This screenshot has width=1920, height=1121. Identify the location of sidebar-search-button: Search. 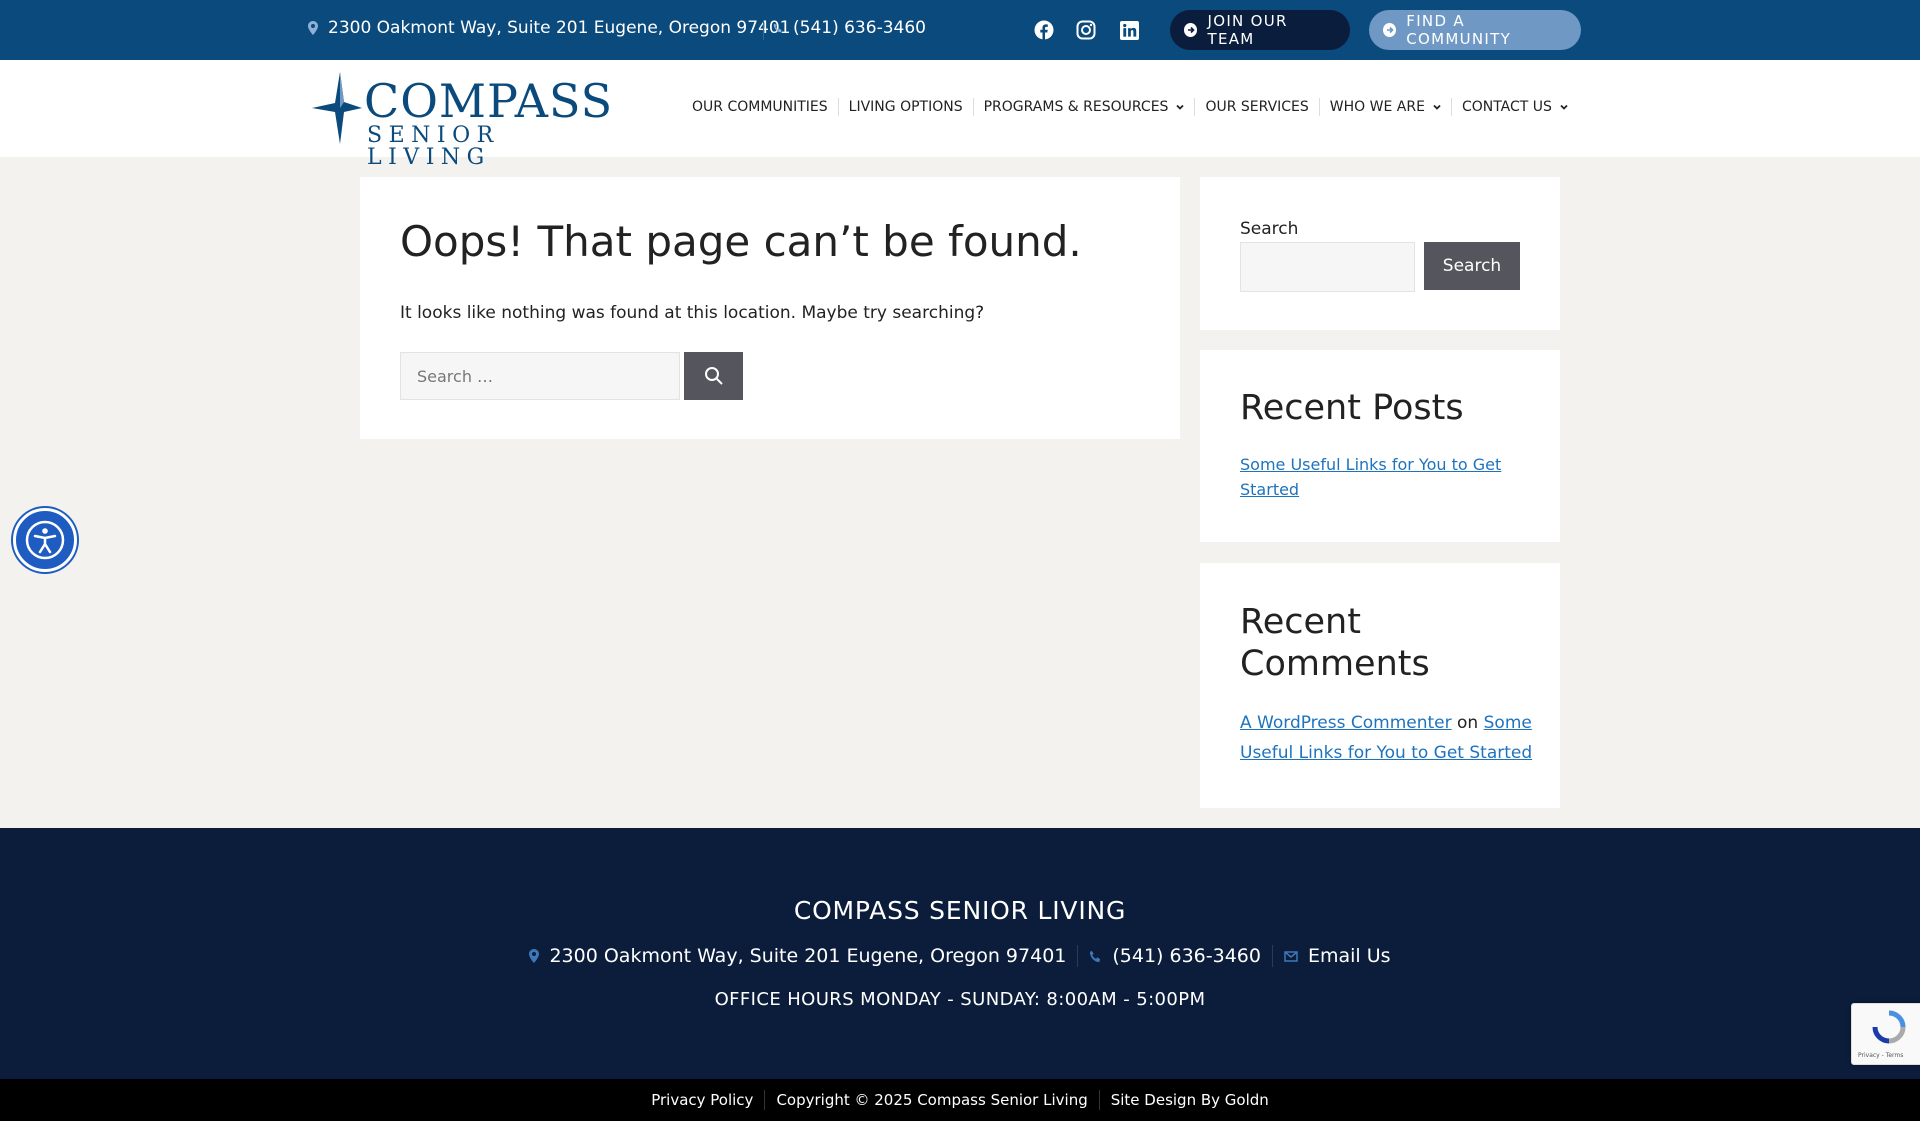
(1472, 266).